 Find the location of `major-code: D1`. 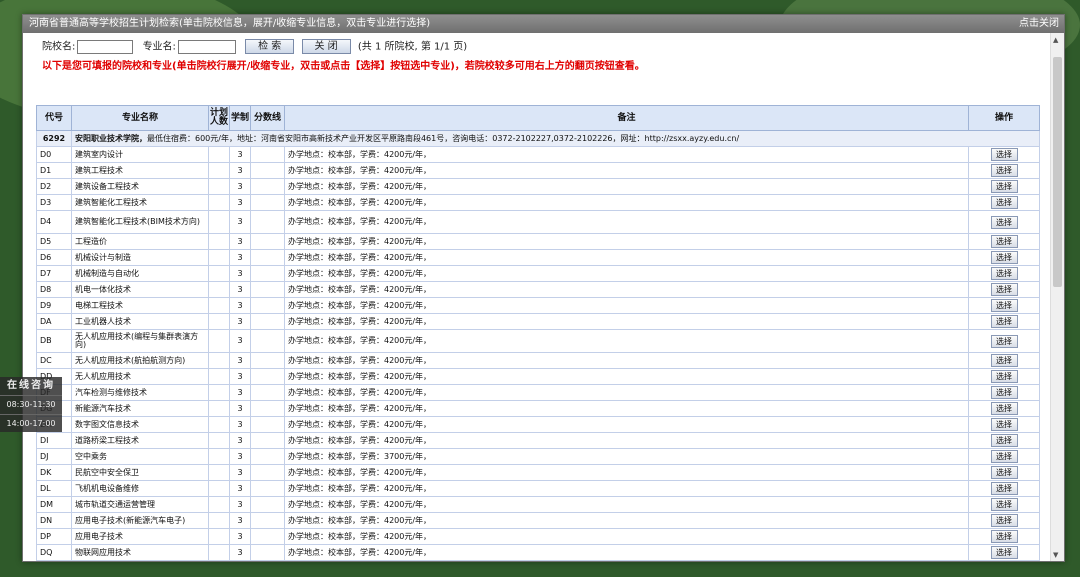

major-code: D1 is located at coordinates (54, 170).